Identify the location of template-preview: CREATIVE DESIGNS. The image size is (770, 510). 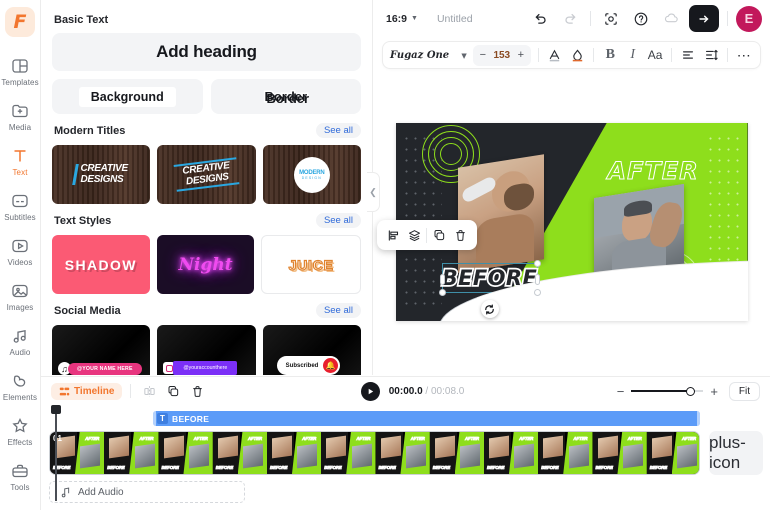
(206, 174).